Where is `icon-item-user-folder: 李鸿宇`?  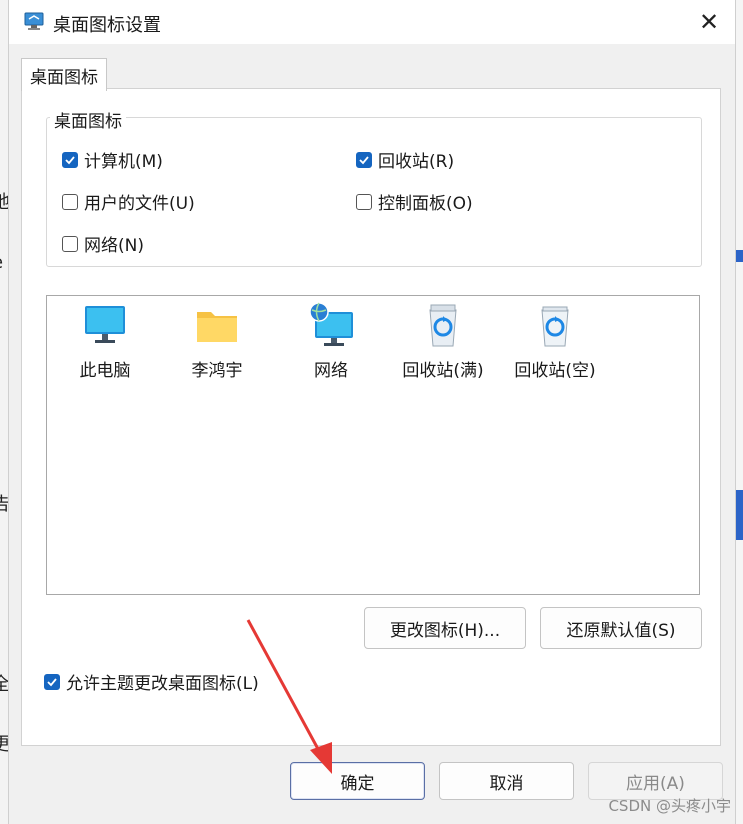
icon-item-user-folder: 李鸿宇 is located at coordinates (217, 341).